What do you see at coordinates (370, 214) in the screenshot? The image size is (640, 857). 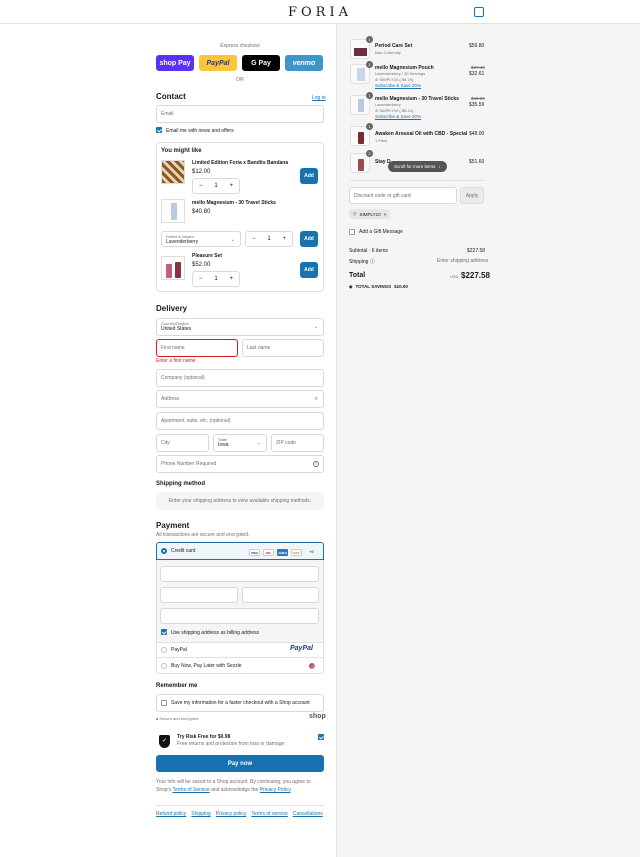 I see `discount-tag: ◇ SIMPLY10 ×` at bounding box center [370, 214].